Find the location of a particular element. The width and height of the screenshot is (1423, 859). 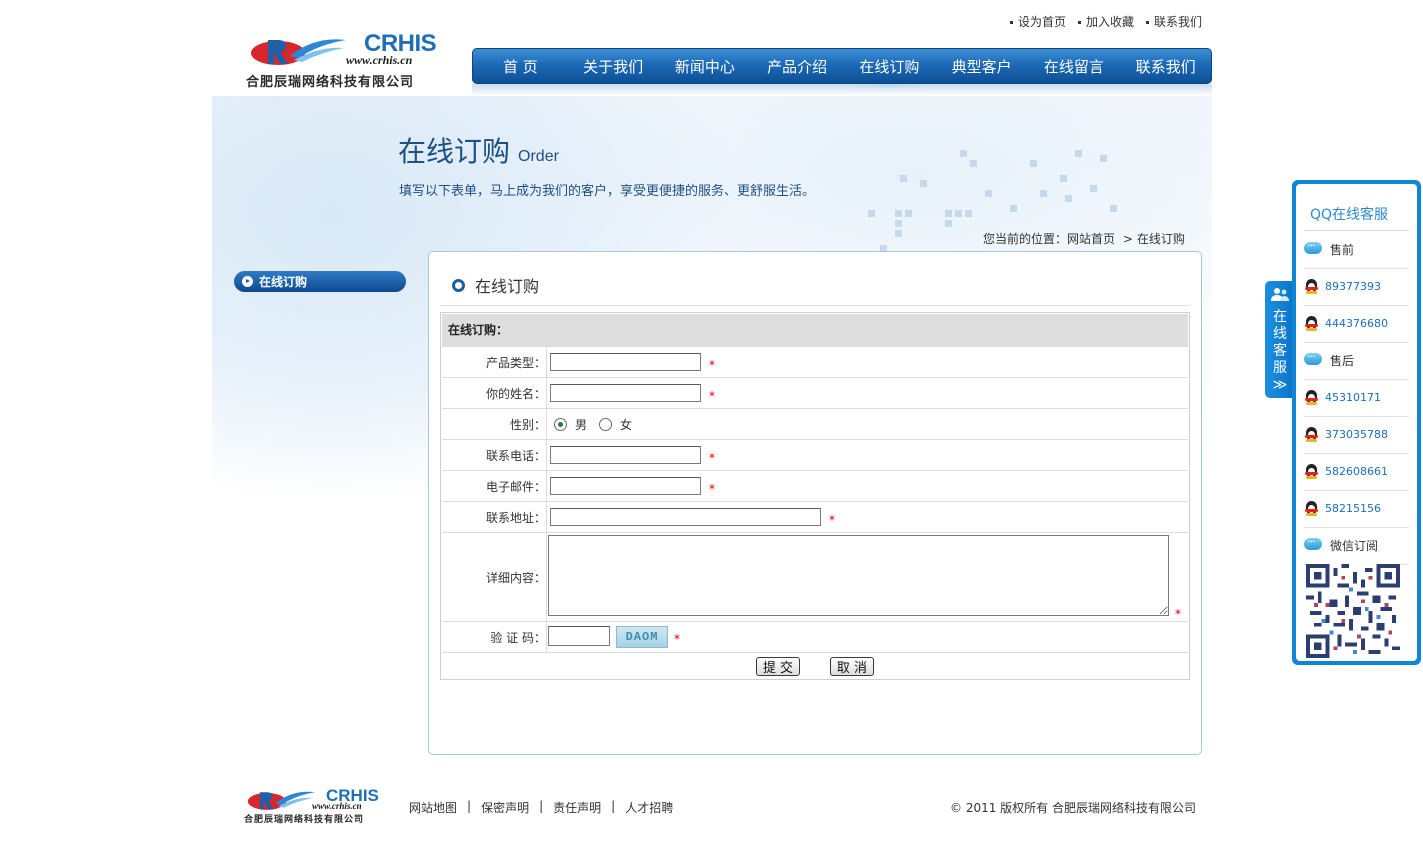

footer-link-disclaimer: 责任声明 is located at coordinates (577, 807).